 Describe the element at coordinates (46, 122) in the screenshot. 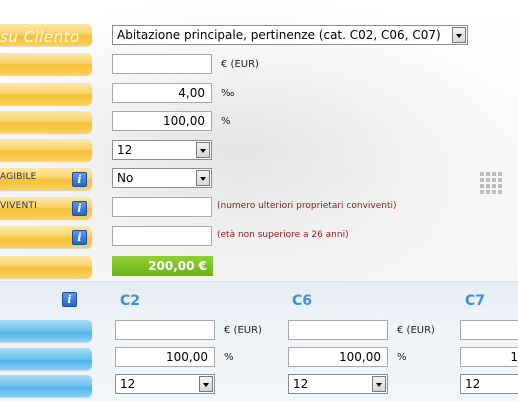

I see `row-label-possesso` at that location.